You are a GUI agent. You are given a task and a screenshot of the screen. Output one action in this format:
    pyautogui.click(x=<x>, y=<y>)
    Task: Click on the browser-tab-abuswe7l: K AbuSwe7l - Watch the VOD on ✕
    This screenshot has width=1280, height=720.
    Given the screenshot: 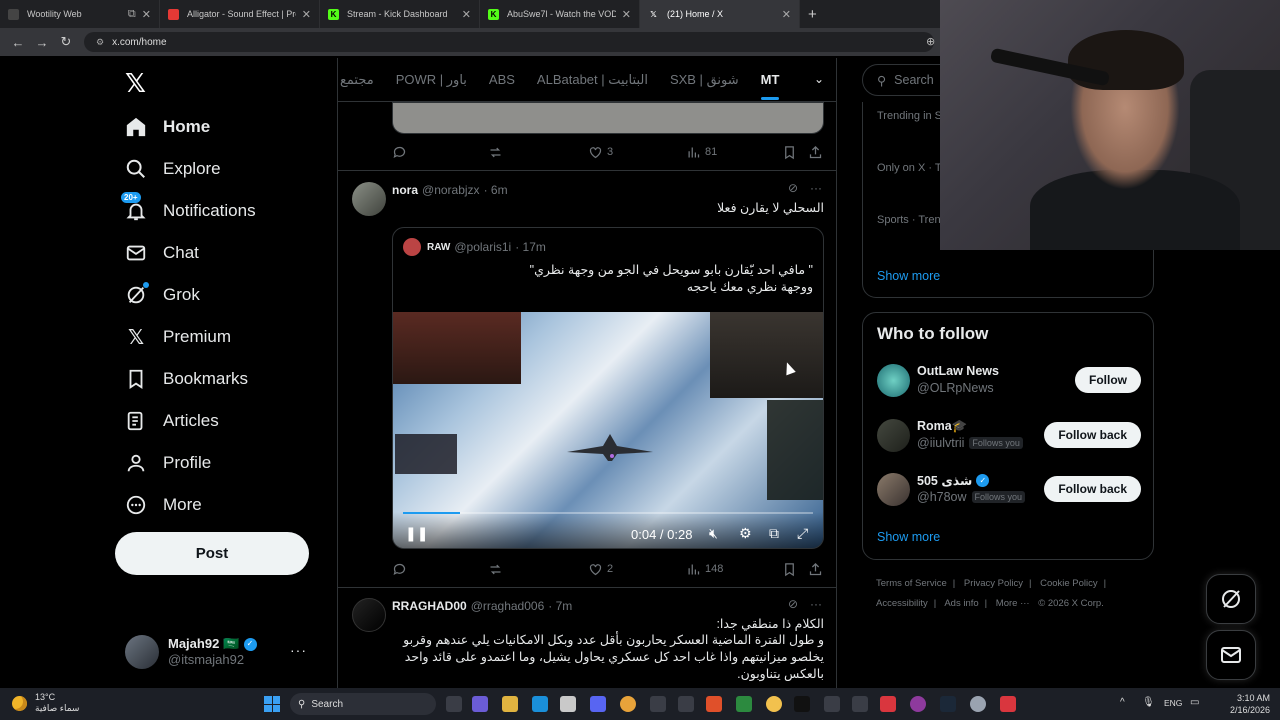 What is the action you would take?
    pyautogui.click(x=560, y=14)
    